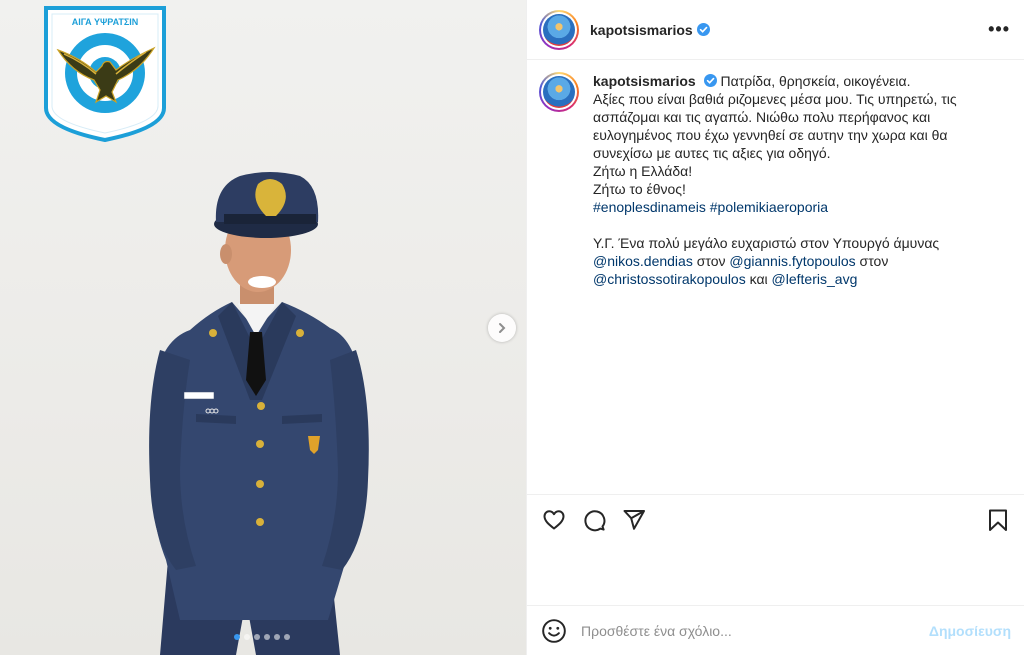 This screenshot has height=655, width=1024. I want to click on share-button, so click(634, 520).